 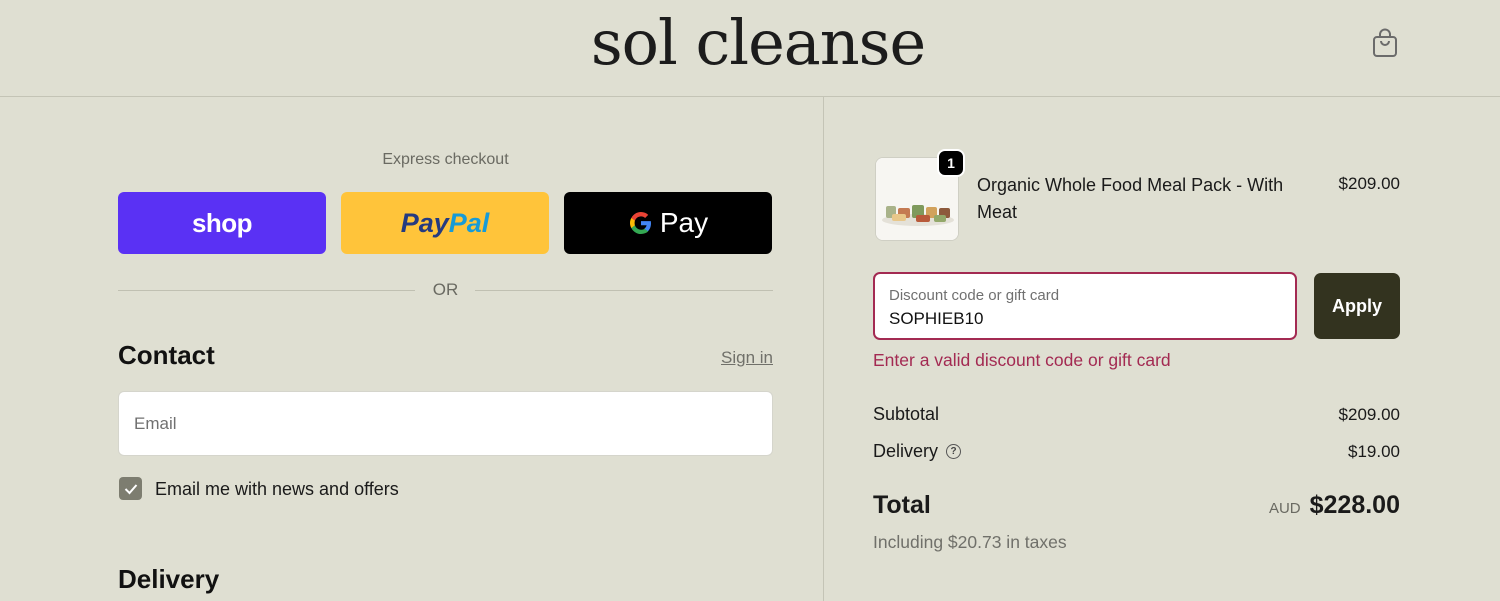 I want to click on email-field, so click(x=445, y=423).